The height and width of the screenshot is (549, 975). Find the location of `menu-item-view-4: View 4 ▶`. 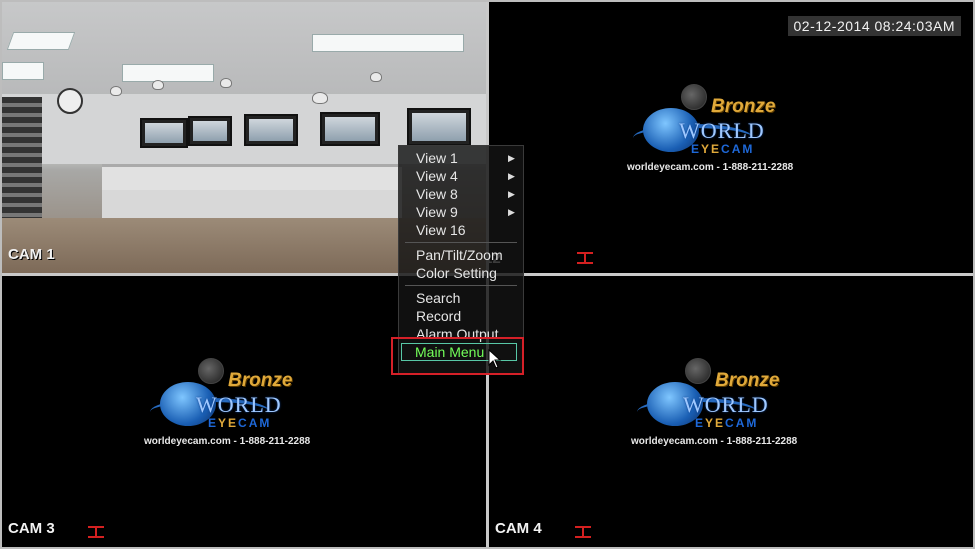

menu-item-view-4: View 4 ▶ is located at coordinates (465, 176).